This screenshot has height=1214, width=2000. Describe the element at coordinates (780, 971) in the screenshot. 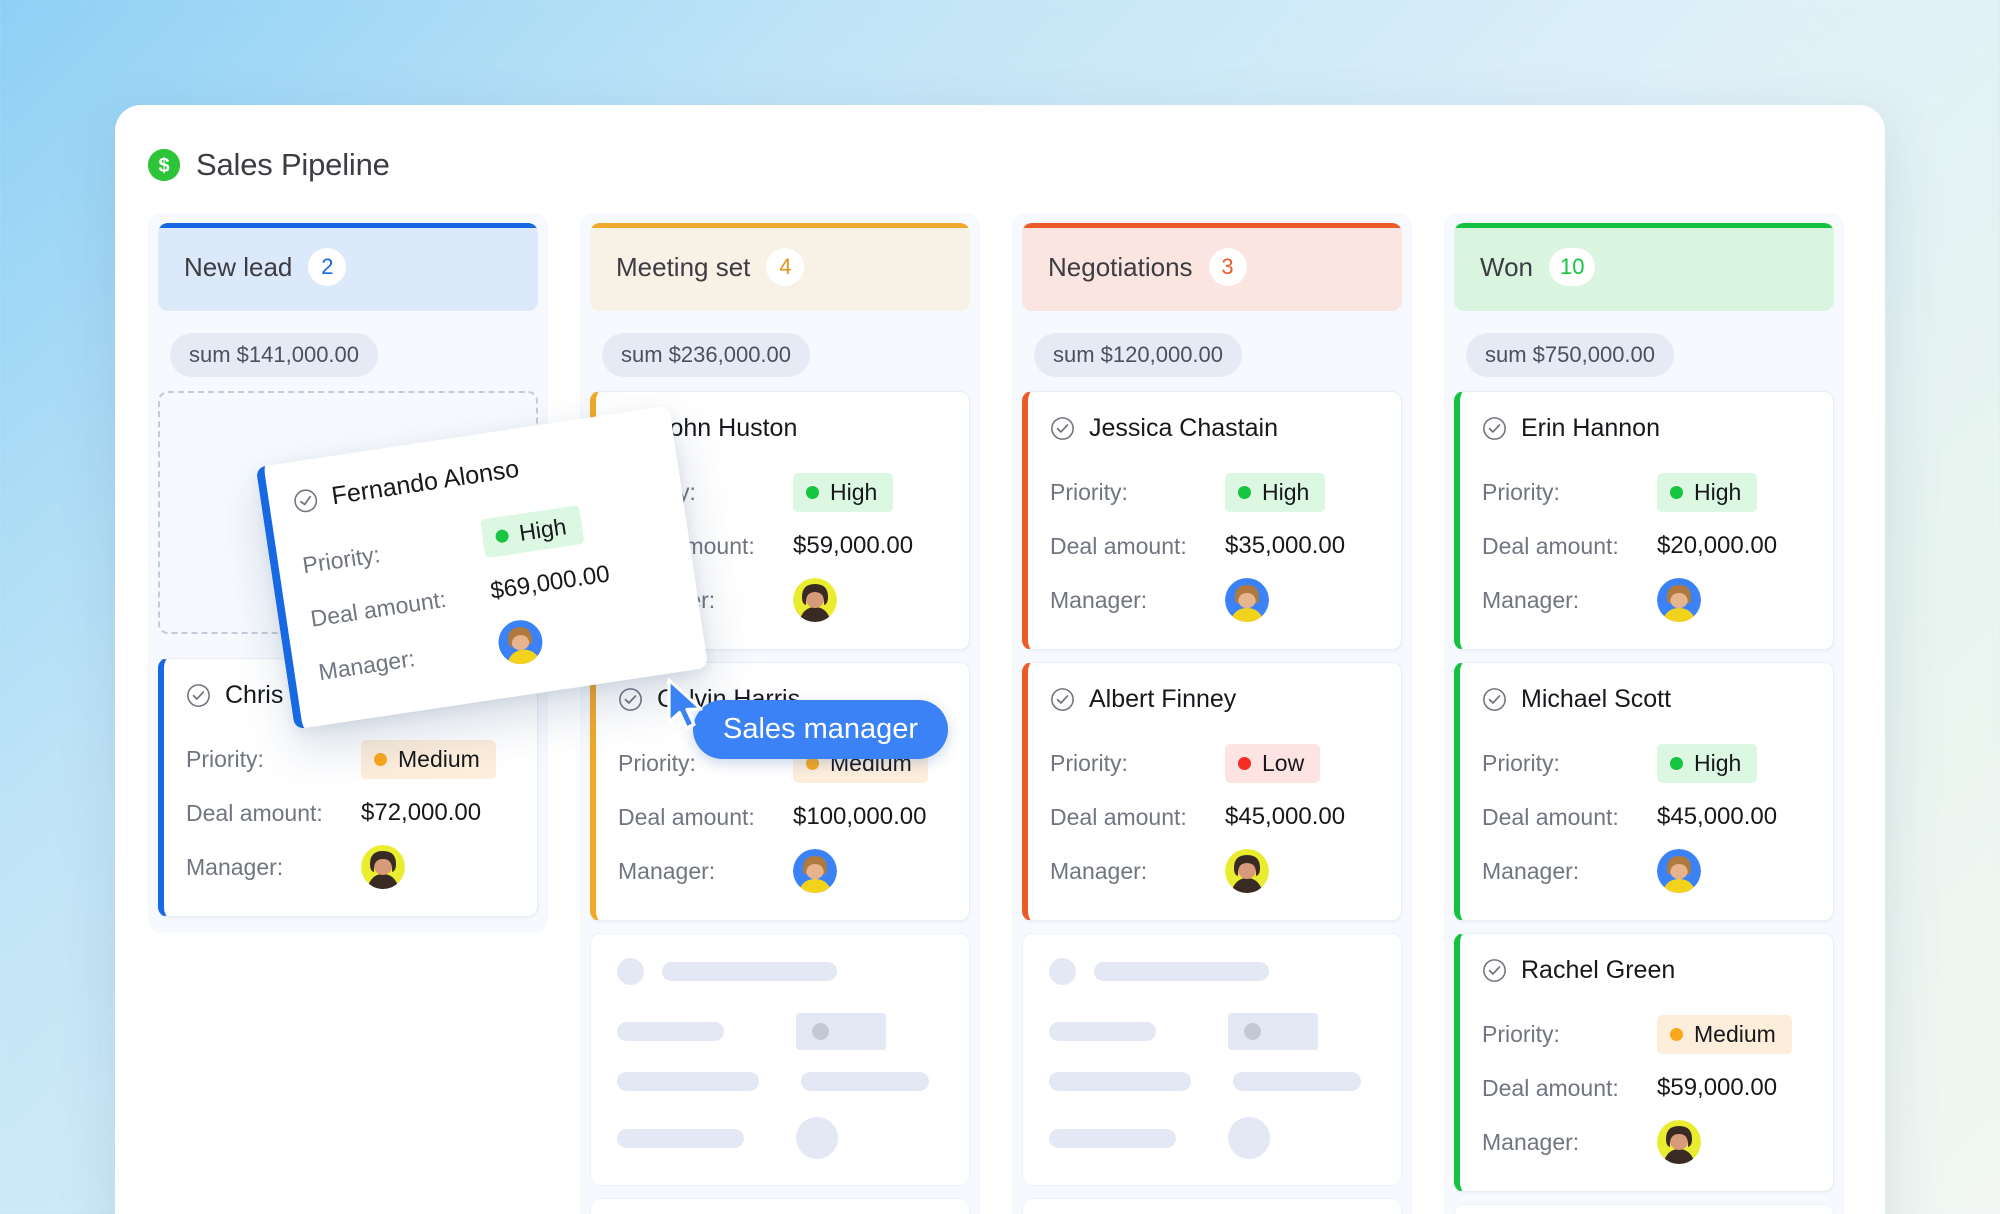

I see `skeleton-header-row` at that location.